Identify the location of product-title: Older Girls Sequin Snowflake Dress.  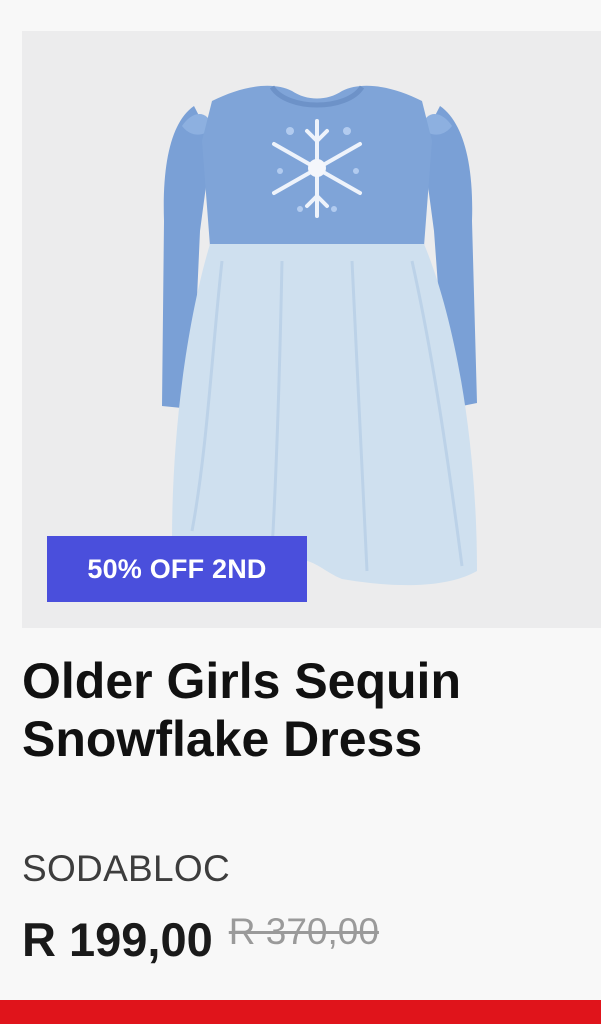
(302, 710).